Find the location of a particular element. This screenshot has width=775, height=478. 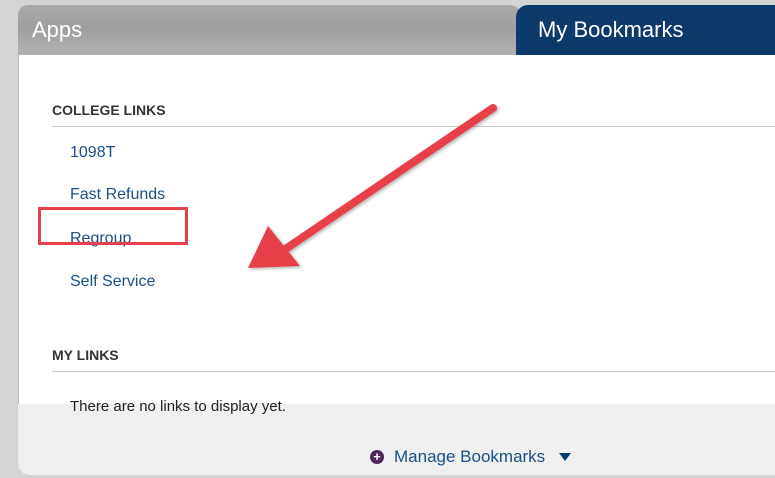

tab-my-bookmarks: My Bookmarks is located at coordinates (645, 30).